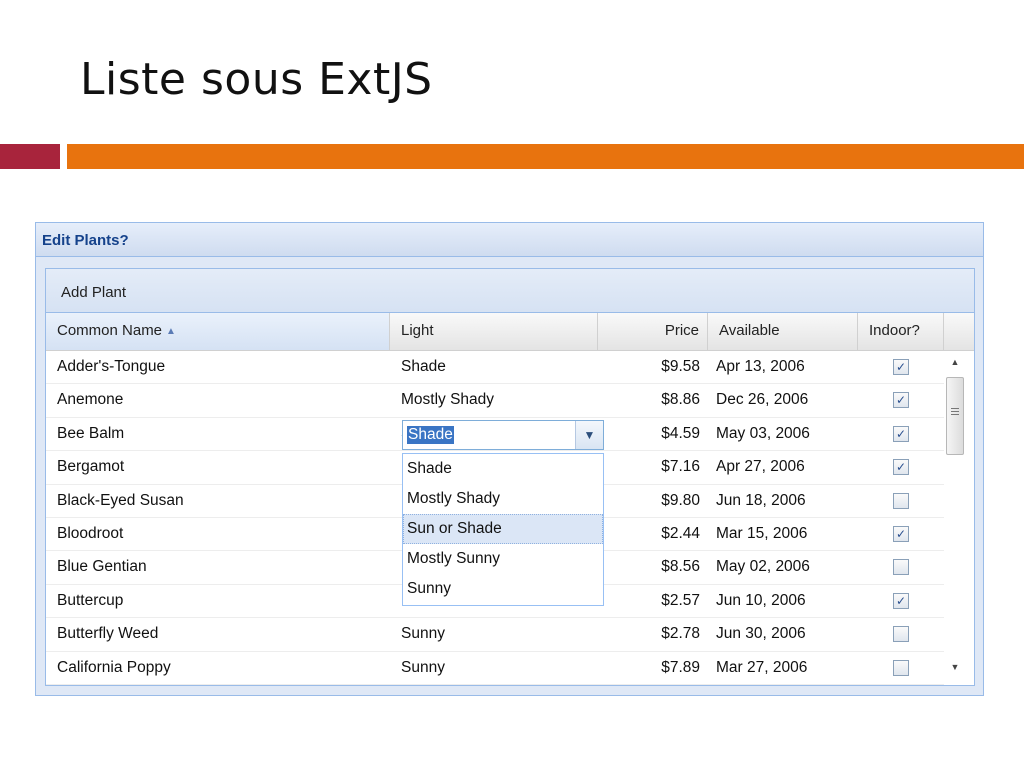 This screenshot has width=1024, height=768. Describe the element at coordinates (955, 412) in the screenshot. I see `grip-icon` at that location.